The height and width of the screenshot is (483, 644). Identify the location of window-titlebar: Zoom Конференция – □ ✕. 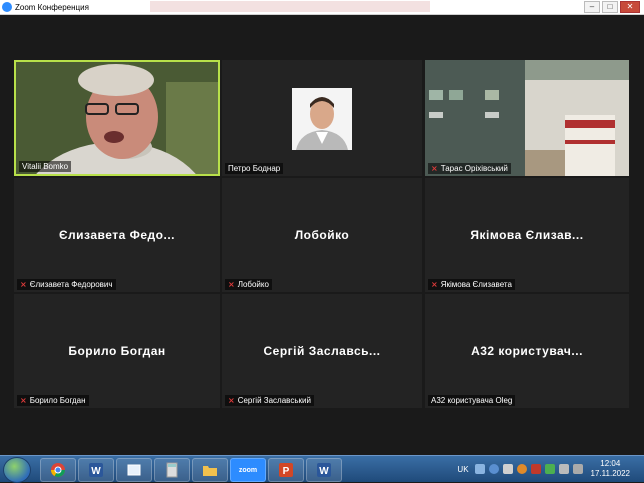
(322, 7).